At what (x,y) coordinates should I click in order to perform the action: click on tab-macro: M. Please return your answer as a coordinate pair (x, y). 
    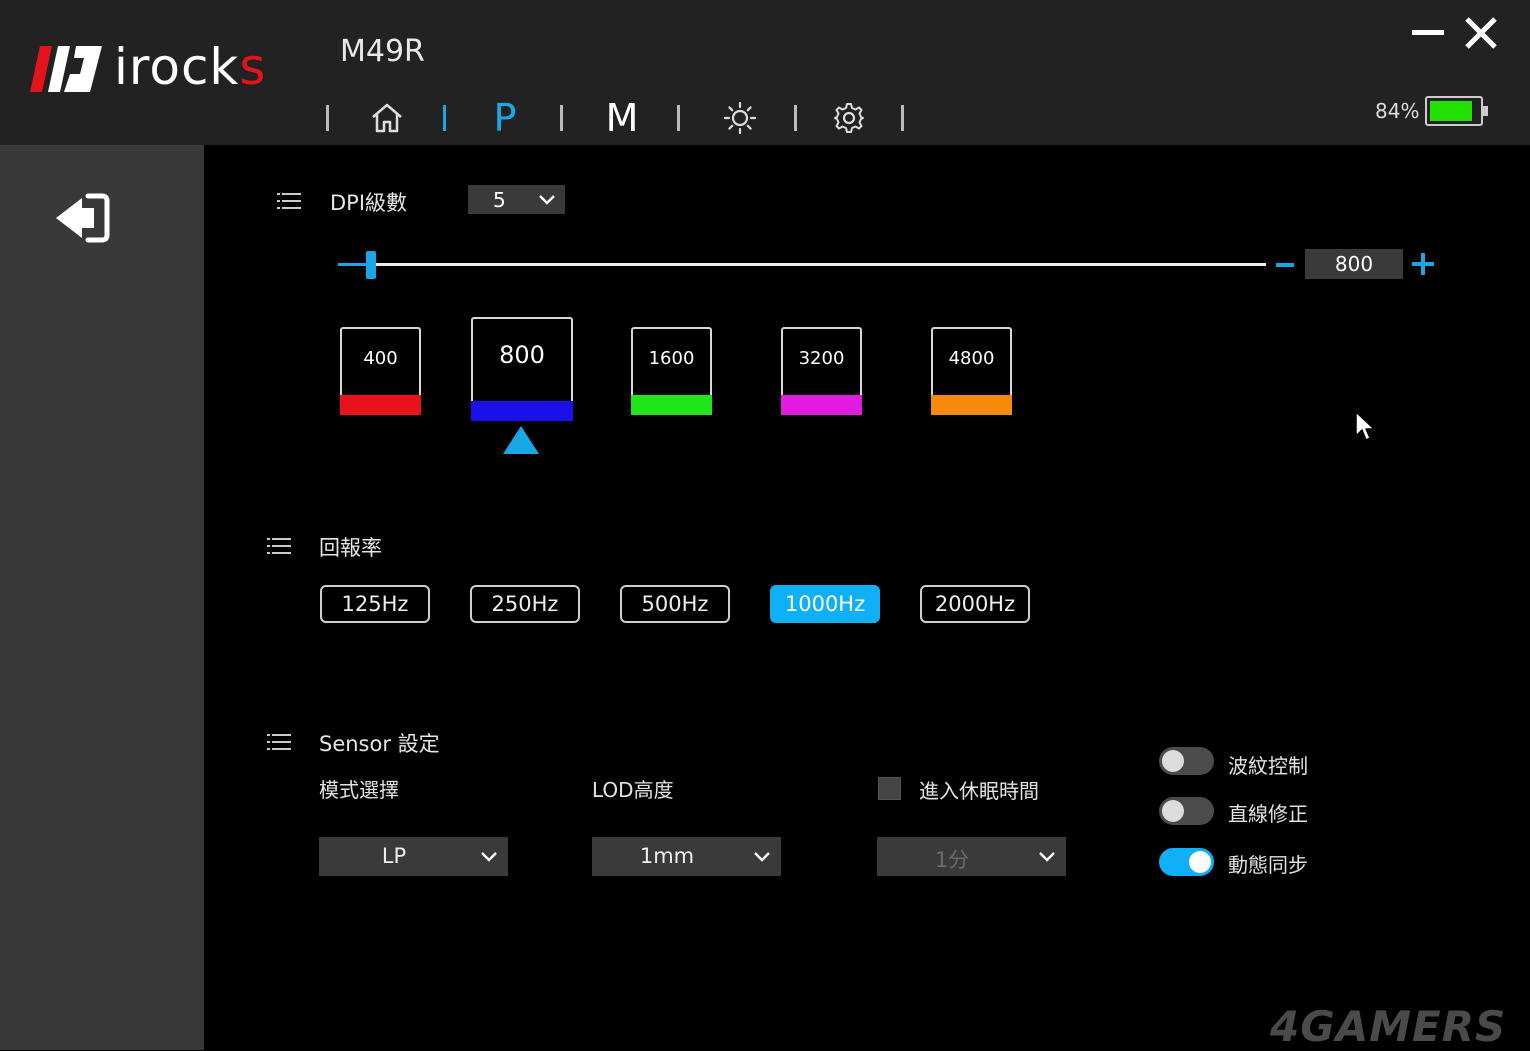
    Looking at the image, I should click on (622, 118).